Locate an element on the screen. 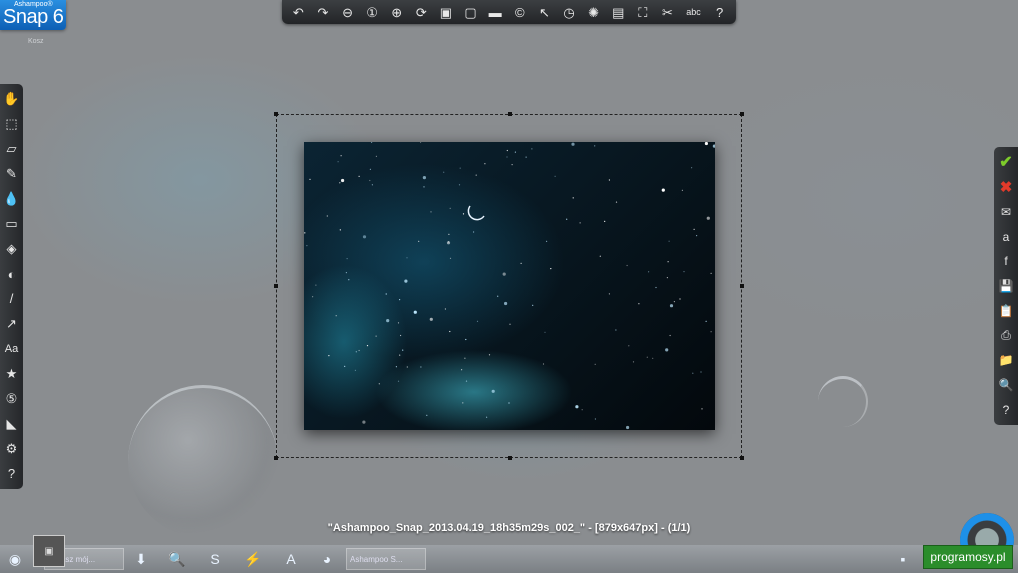 The image size is (1018, 573). browser-icon: ◕ is located at coordinates (327, 559).